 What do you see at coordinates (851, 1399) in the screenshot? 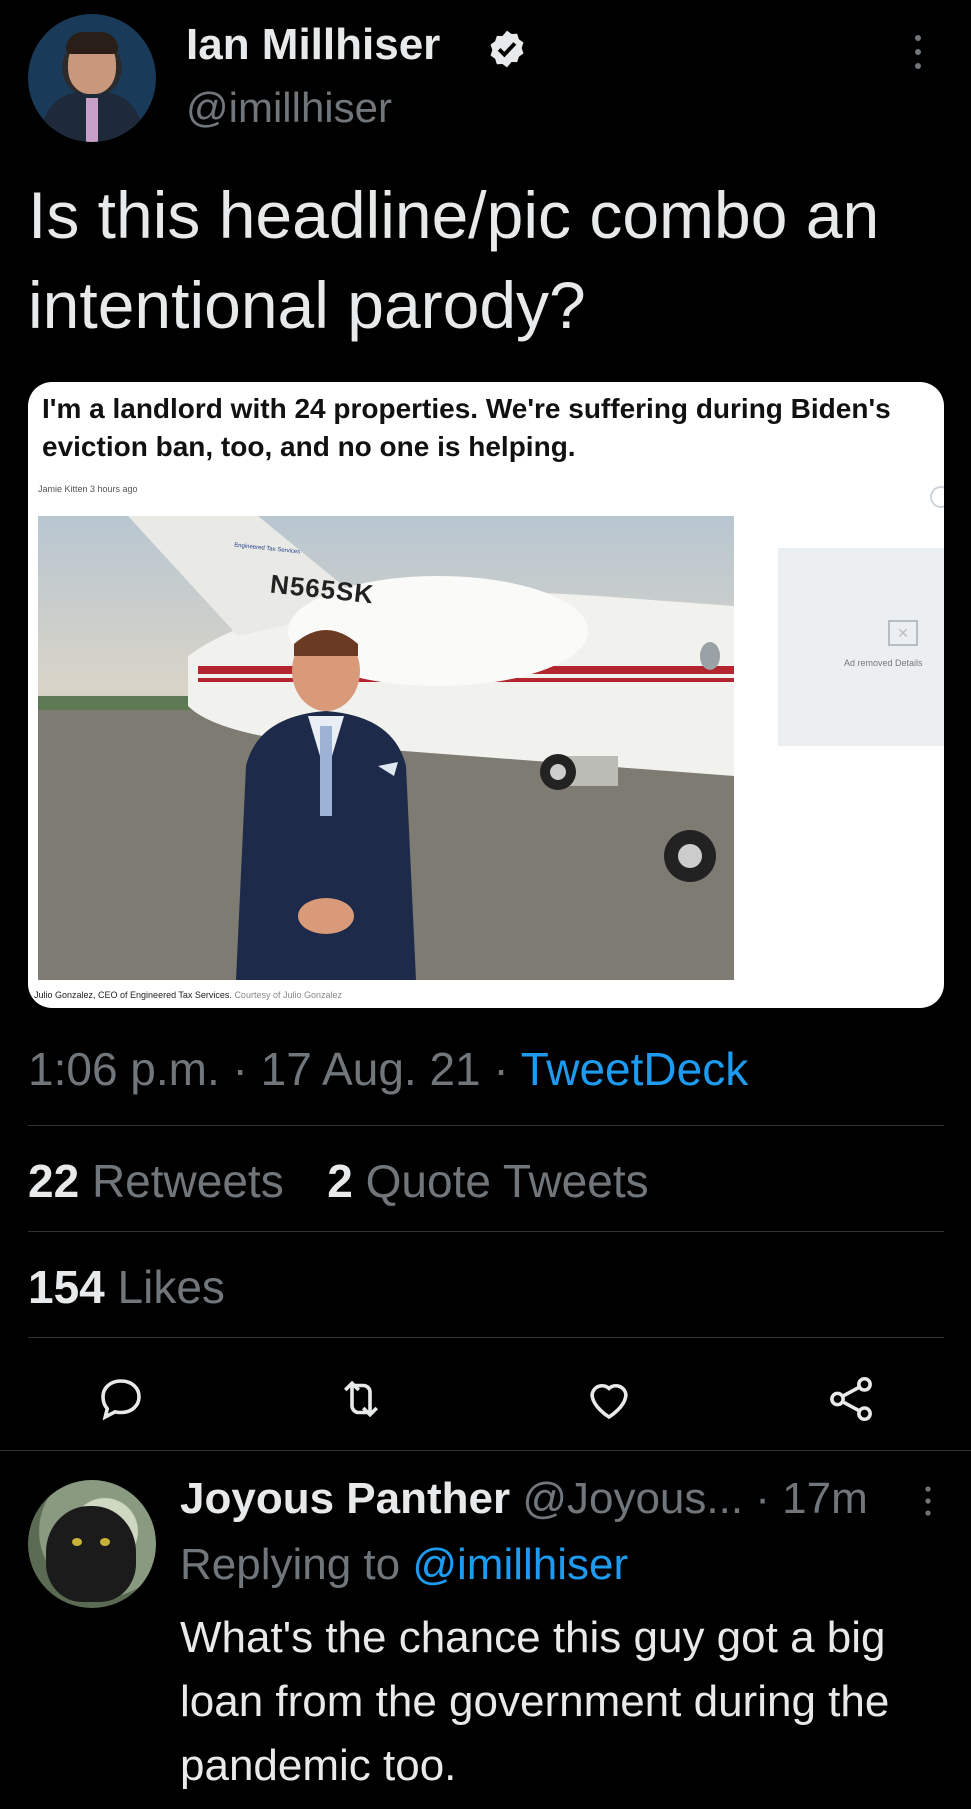
I see `share-icon` at bounding box center [851, 1399].